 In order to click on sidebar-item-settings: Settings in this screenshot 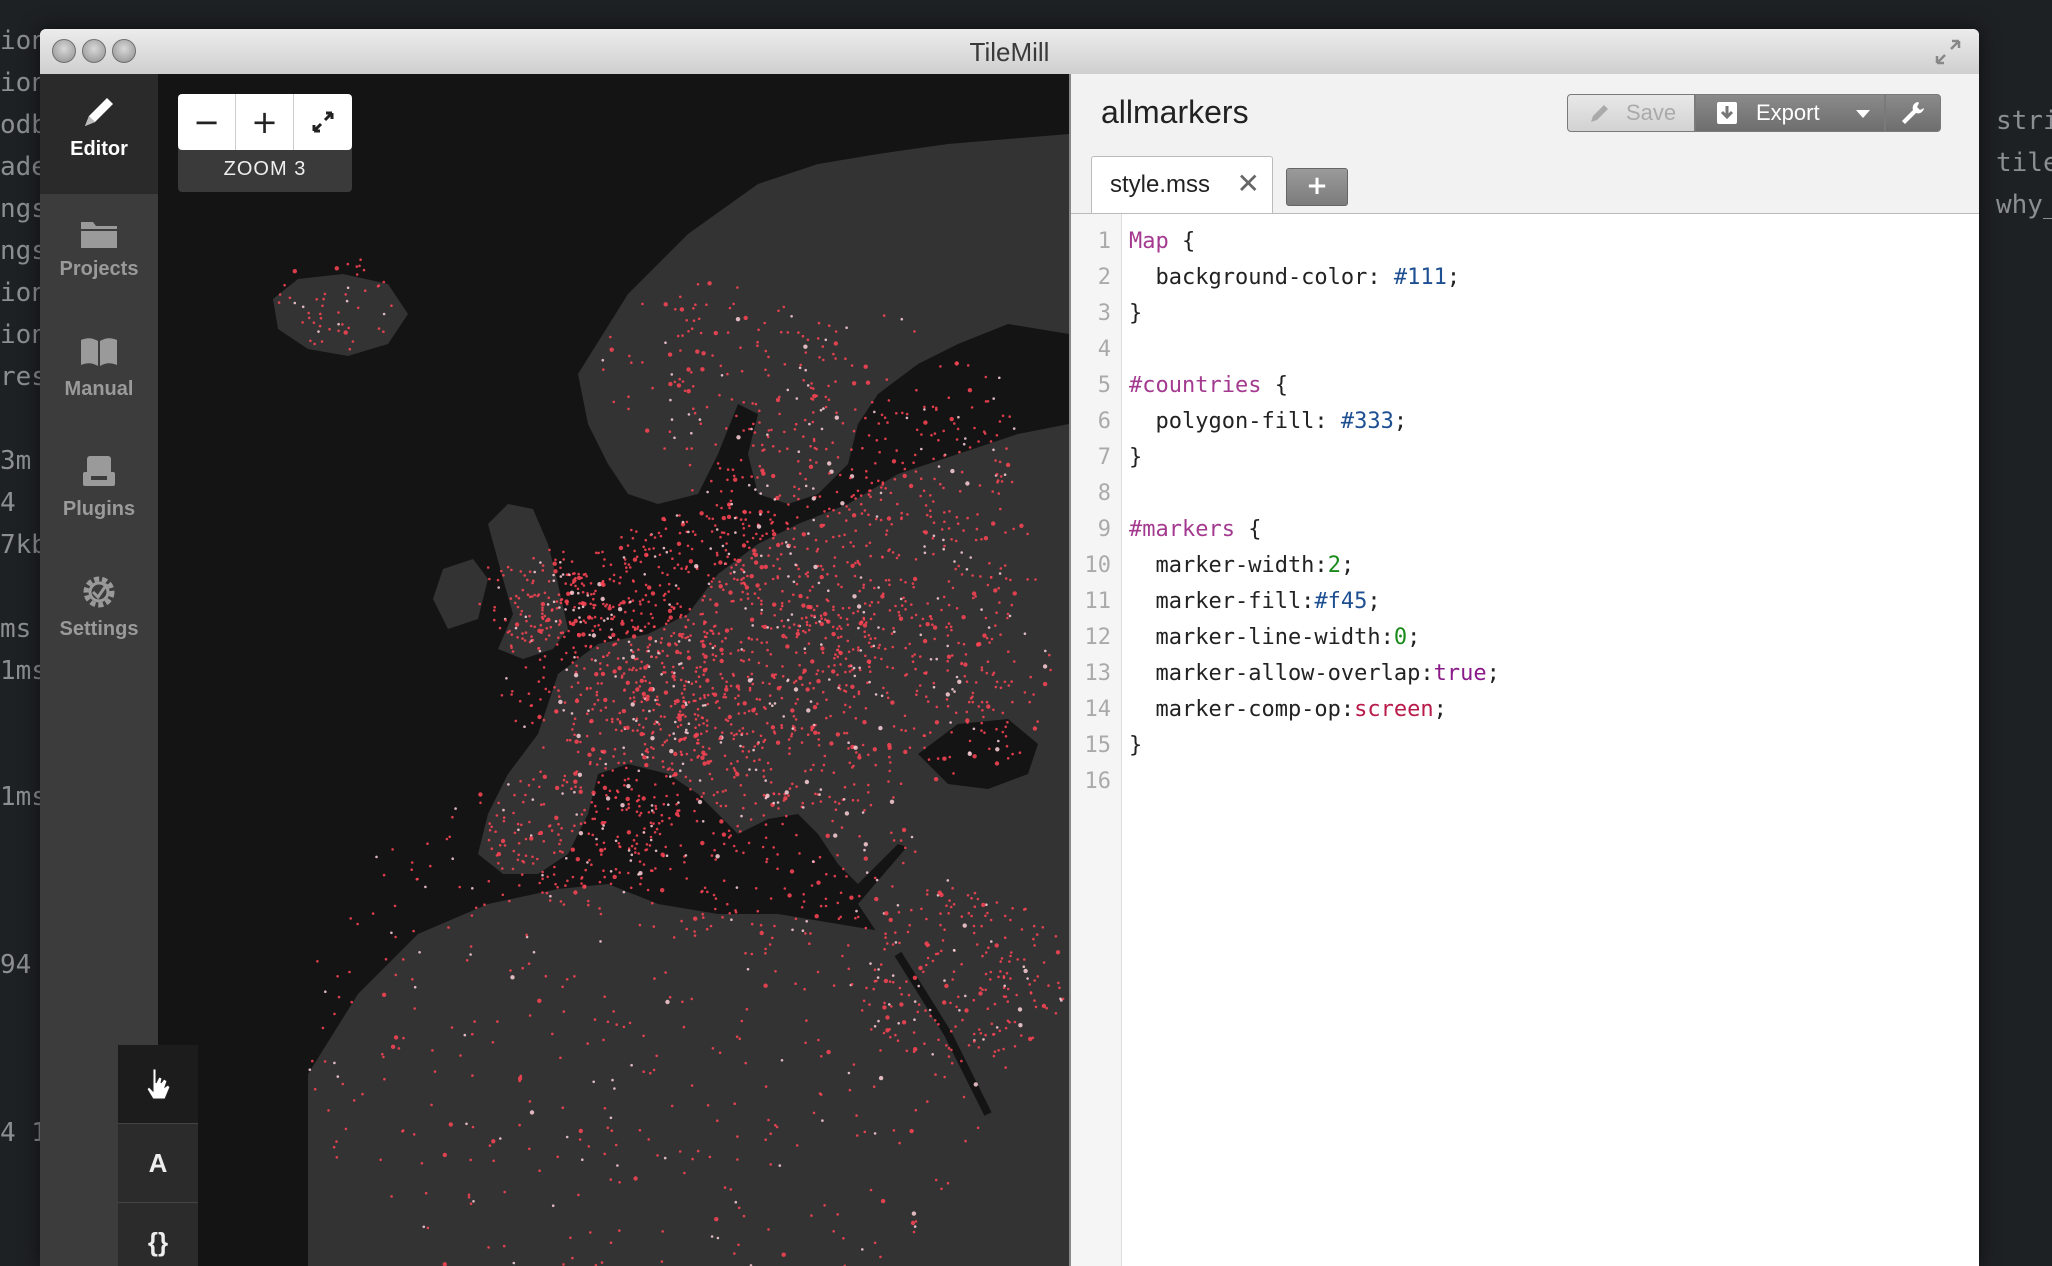, I will do `click(99, 614)`.